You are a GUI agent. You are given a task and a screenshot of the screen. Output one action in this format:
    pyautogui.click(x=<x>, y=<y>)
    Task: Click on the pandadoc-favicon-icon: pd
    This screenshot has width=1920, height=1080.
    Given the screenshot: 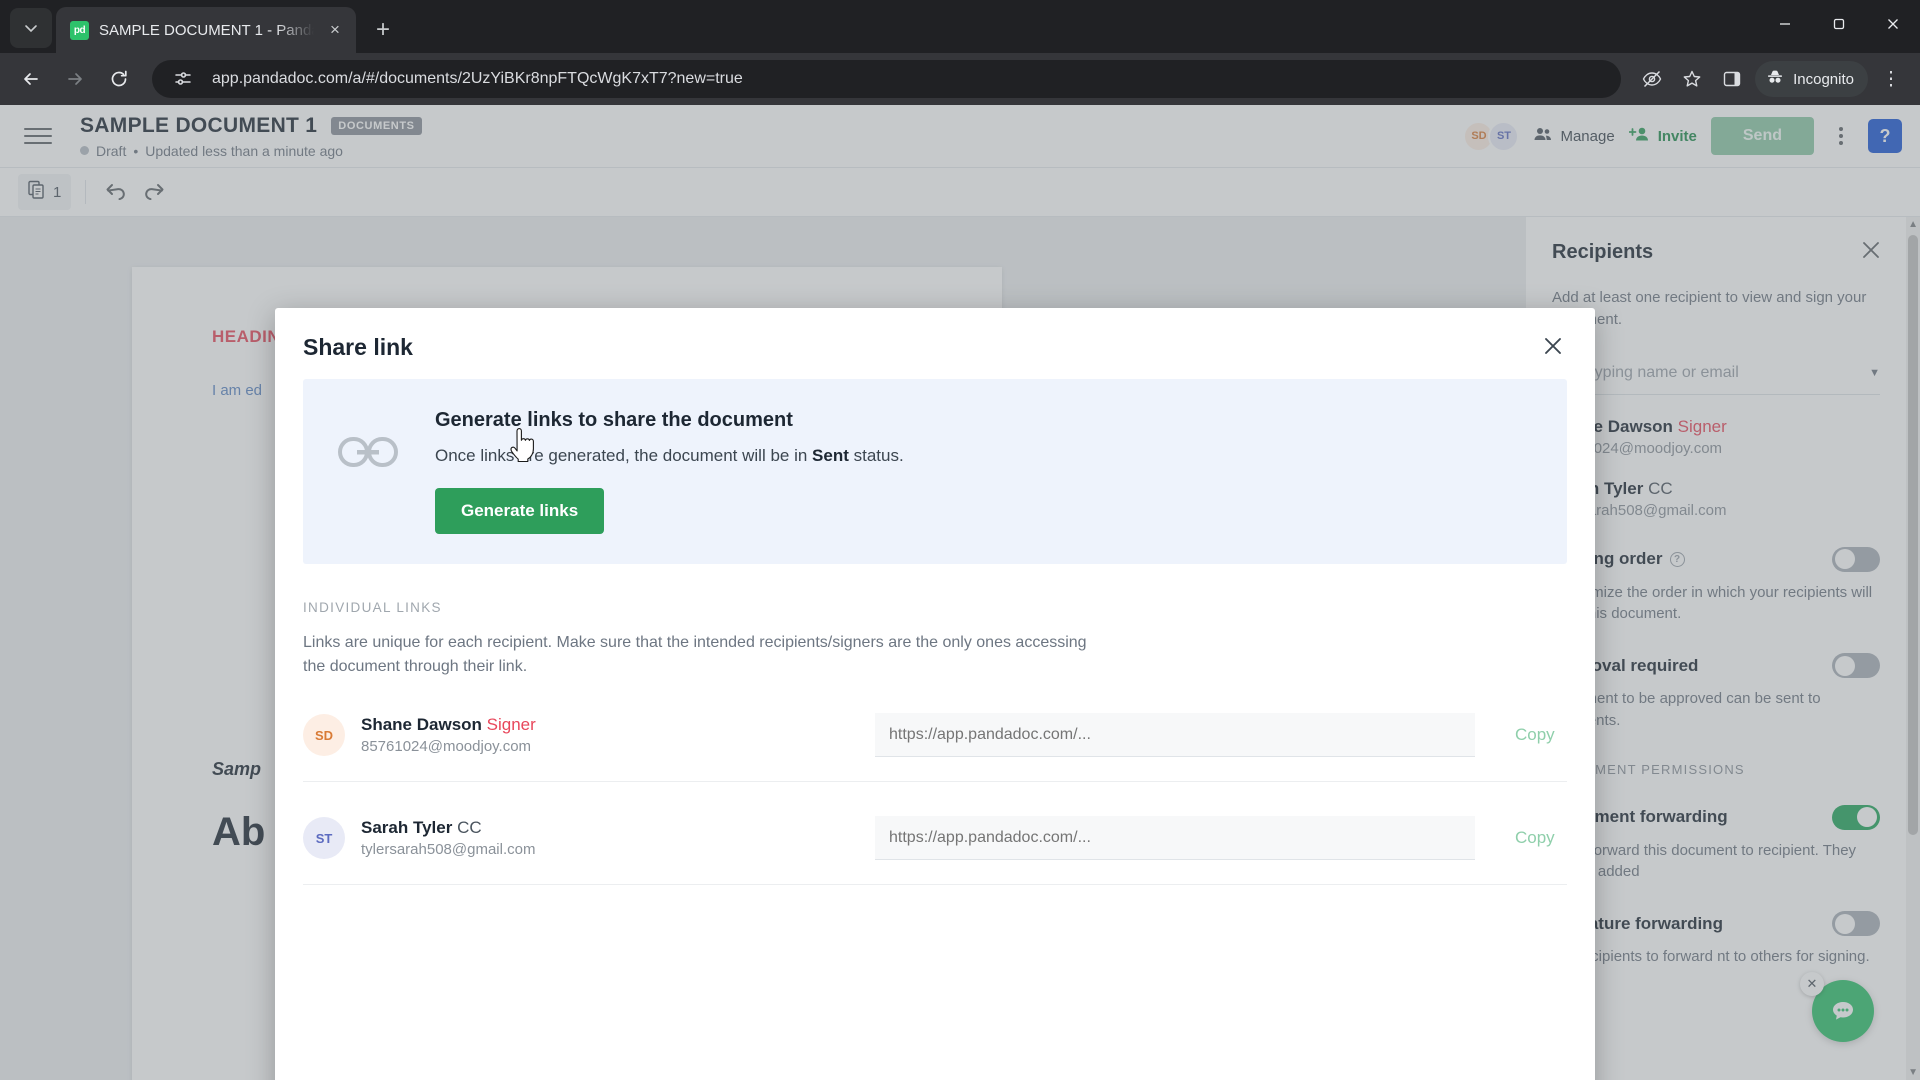 What is the action you would take?
    pyautogui.click(x=79, y=30)
    